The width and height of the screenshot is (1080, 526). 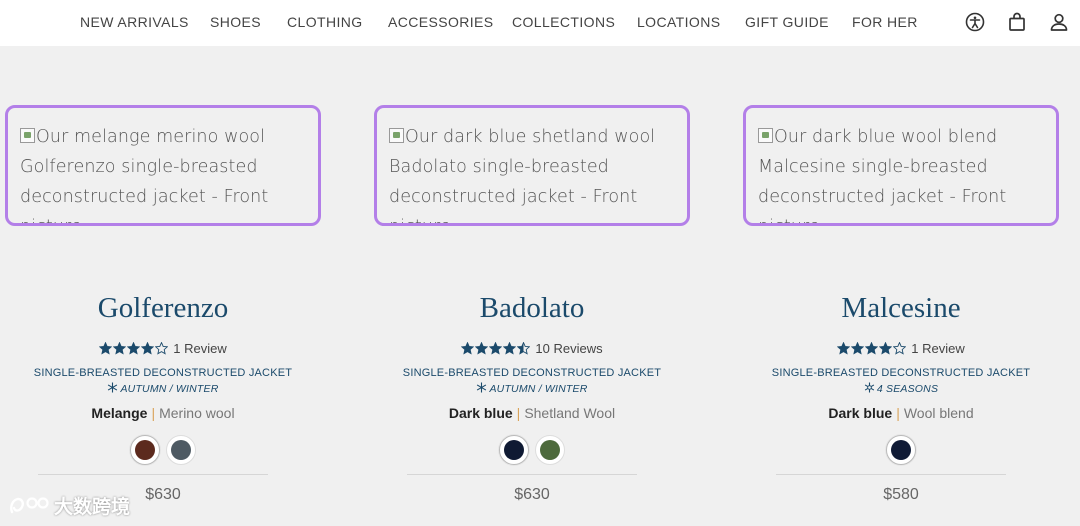 What do you see at coordinates (938, 413) in the screenshot?
I see `fabric-name: Wool blend` at bounding box center [938, 413].